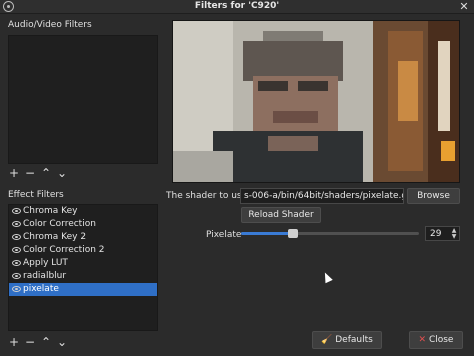  Describe the element at coordinates (83, 289) in the screenshot. I see `filter-item-pixelate: pixelate` at that location.